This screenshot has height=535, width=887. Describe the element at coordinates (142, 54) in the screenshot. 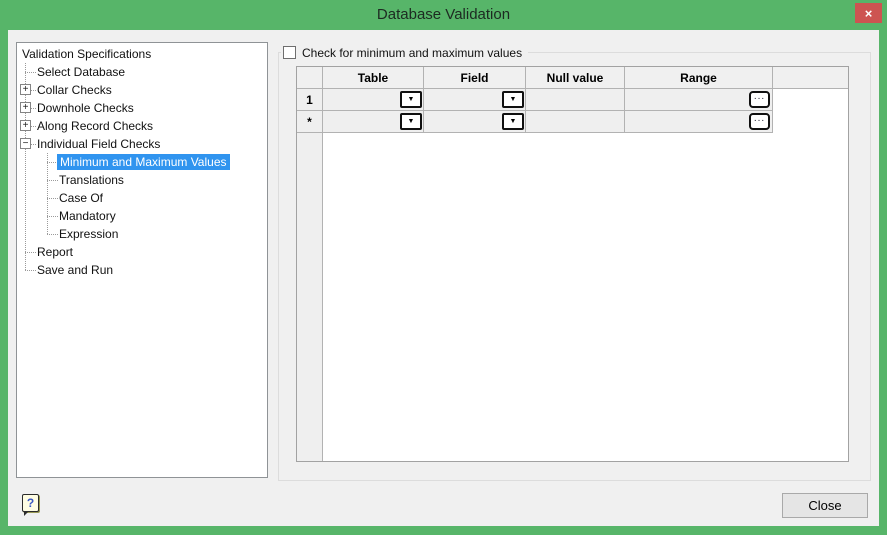

I see `tree-item-validation-specifications: Validation Specifications` at that location.